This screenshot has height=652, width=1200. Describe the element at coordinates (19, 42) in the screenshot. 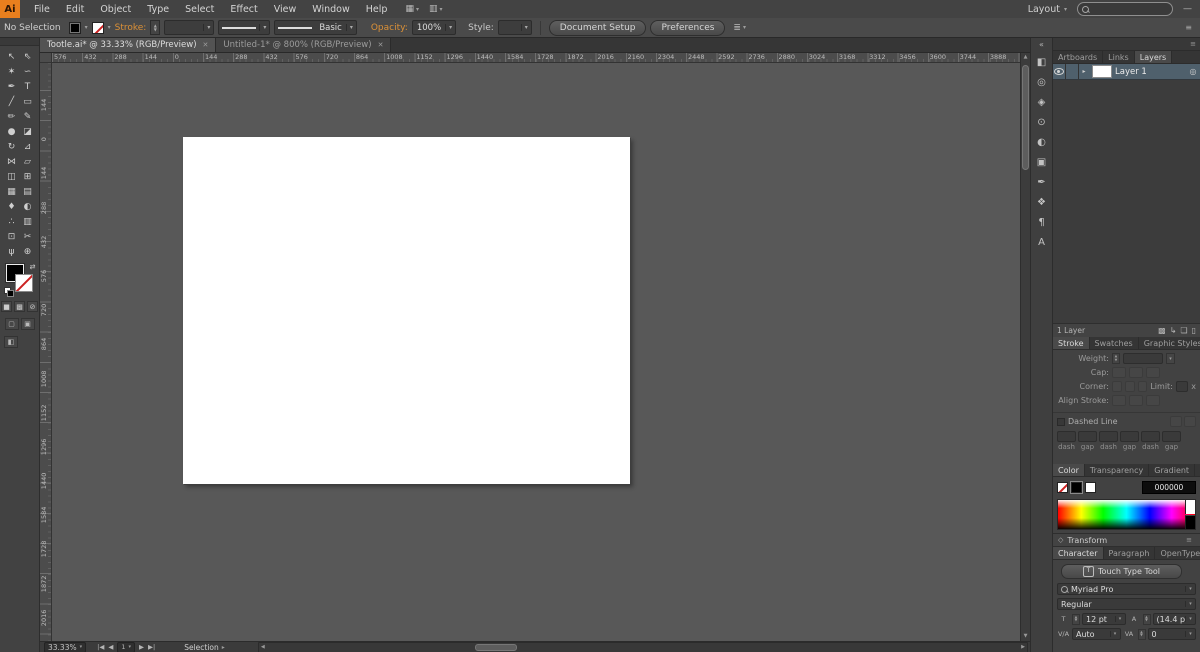

I see `toolbar-grip` at that location.